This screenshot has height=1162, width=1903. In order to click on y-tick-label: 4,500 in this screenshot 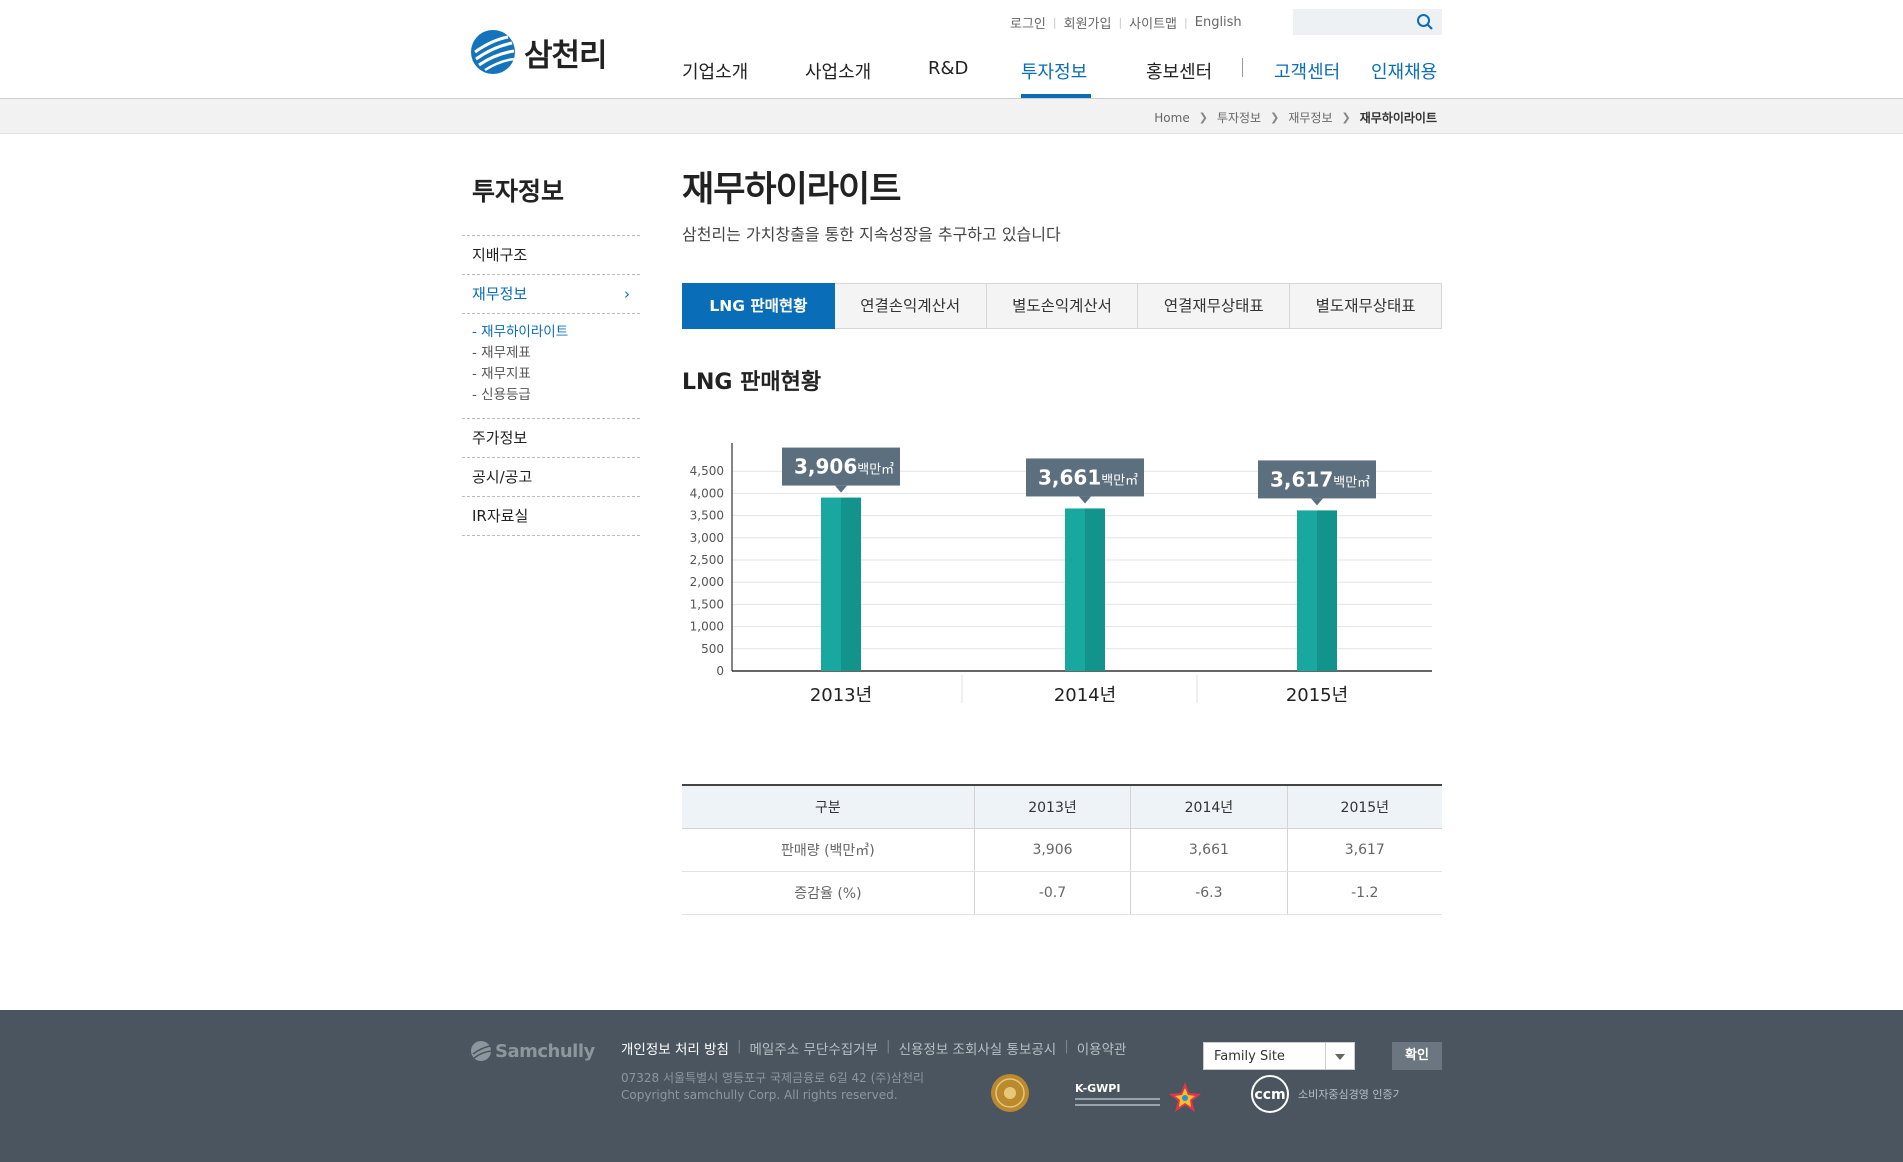, I will do `click(707, 471)`.